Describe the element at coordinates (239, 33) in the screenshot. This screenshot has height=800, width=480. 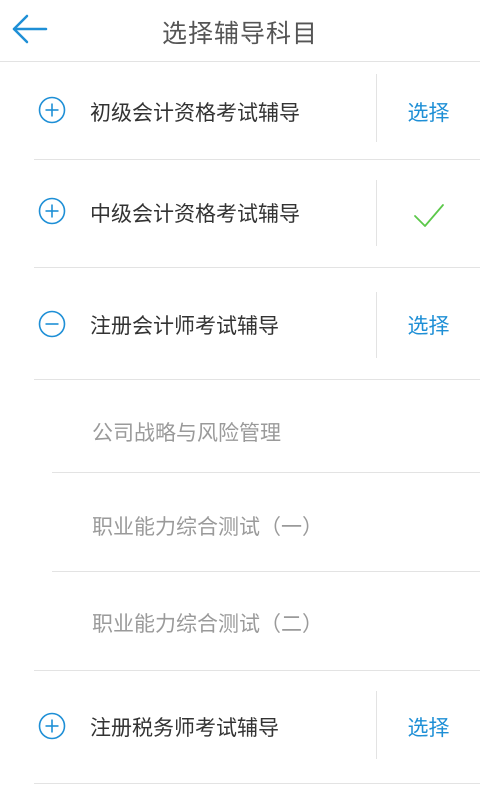
I see `page-title: 选择辅导科目` at that location.